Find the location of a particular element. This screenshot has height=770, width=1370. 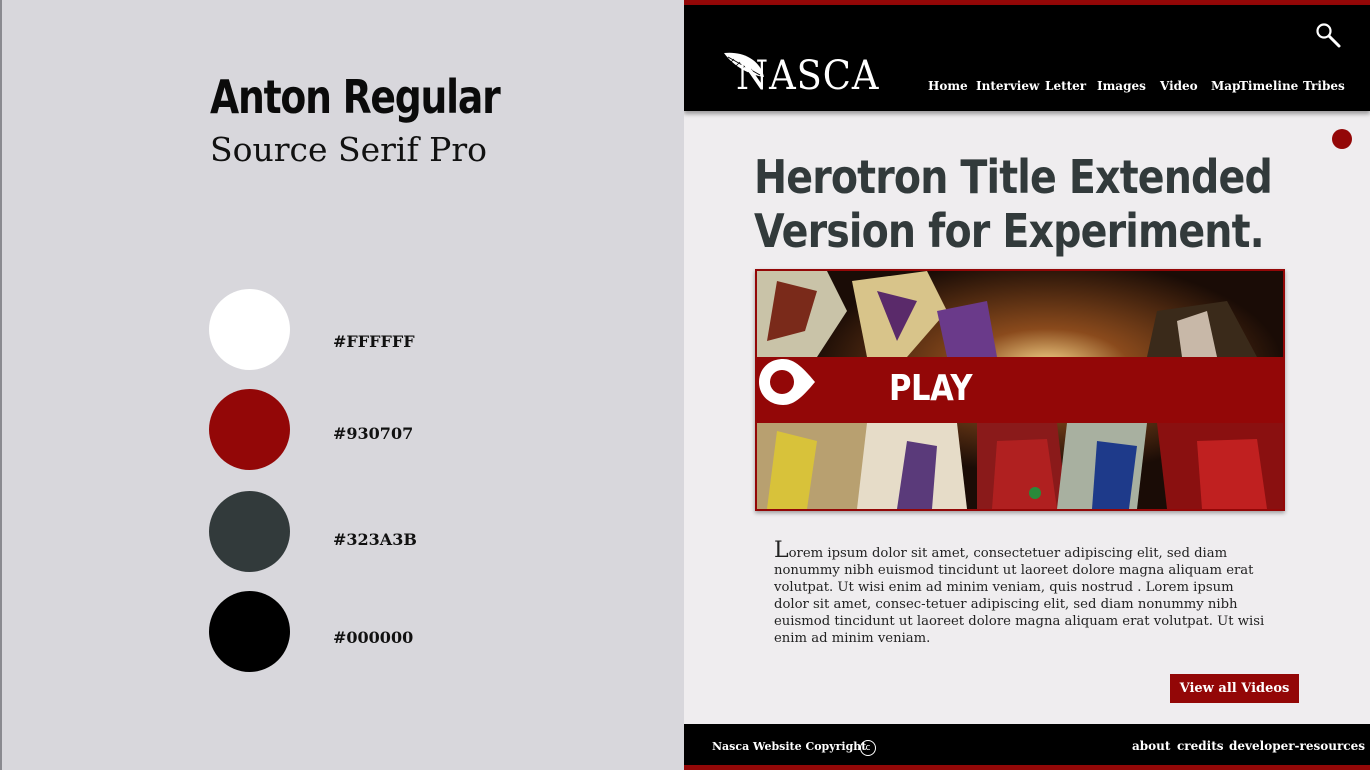

copyright-text: Nasca Website Copyright is located at coordinates (789, 746).